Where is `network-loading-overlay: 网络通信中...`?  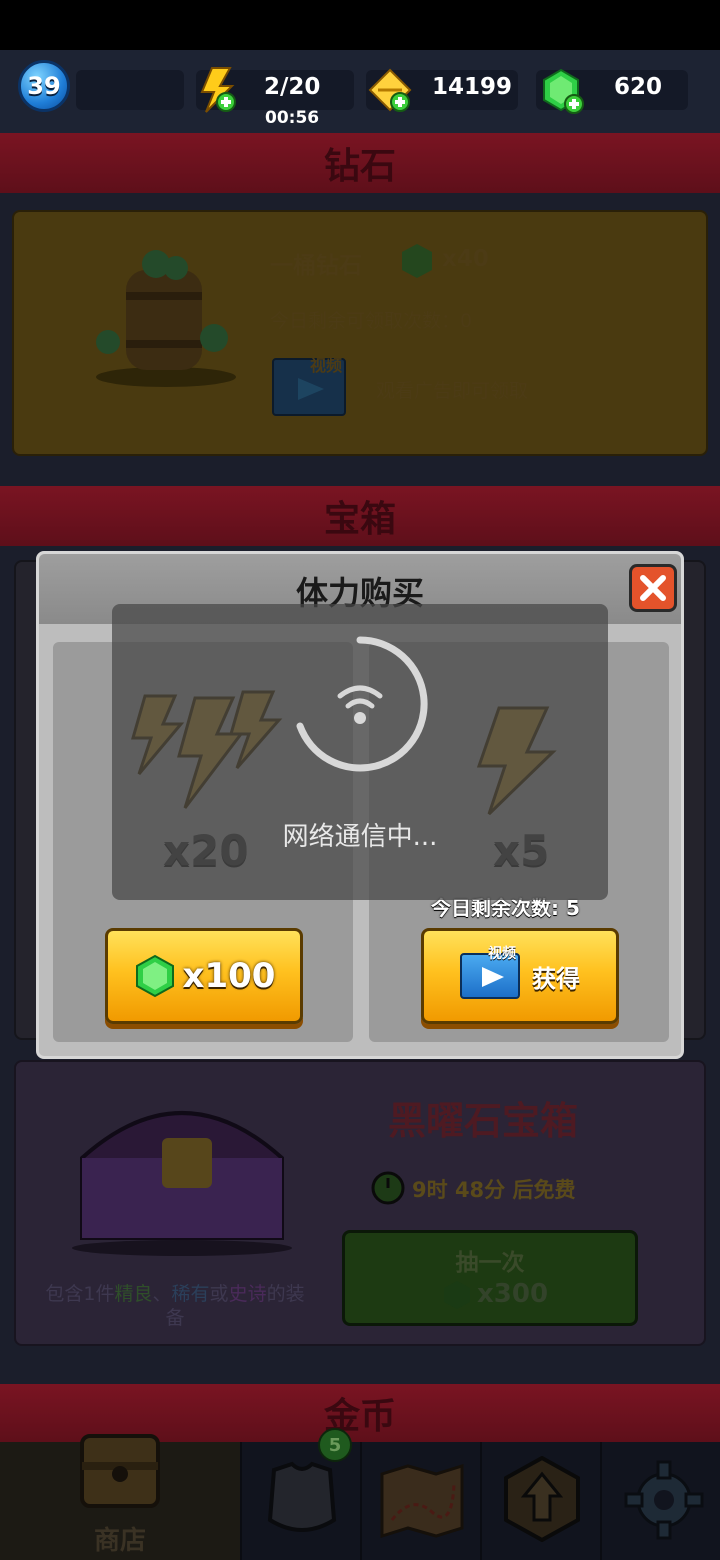 network-loading-overlay: 网络通信中... is located at coordinates (360, 752).